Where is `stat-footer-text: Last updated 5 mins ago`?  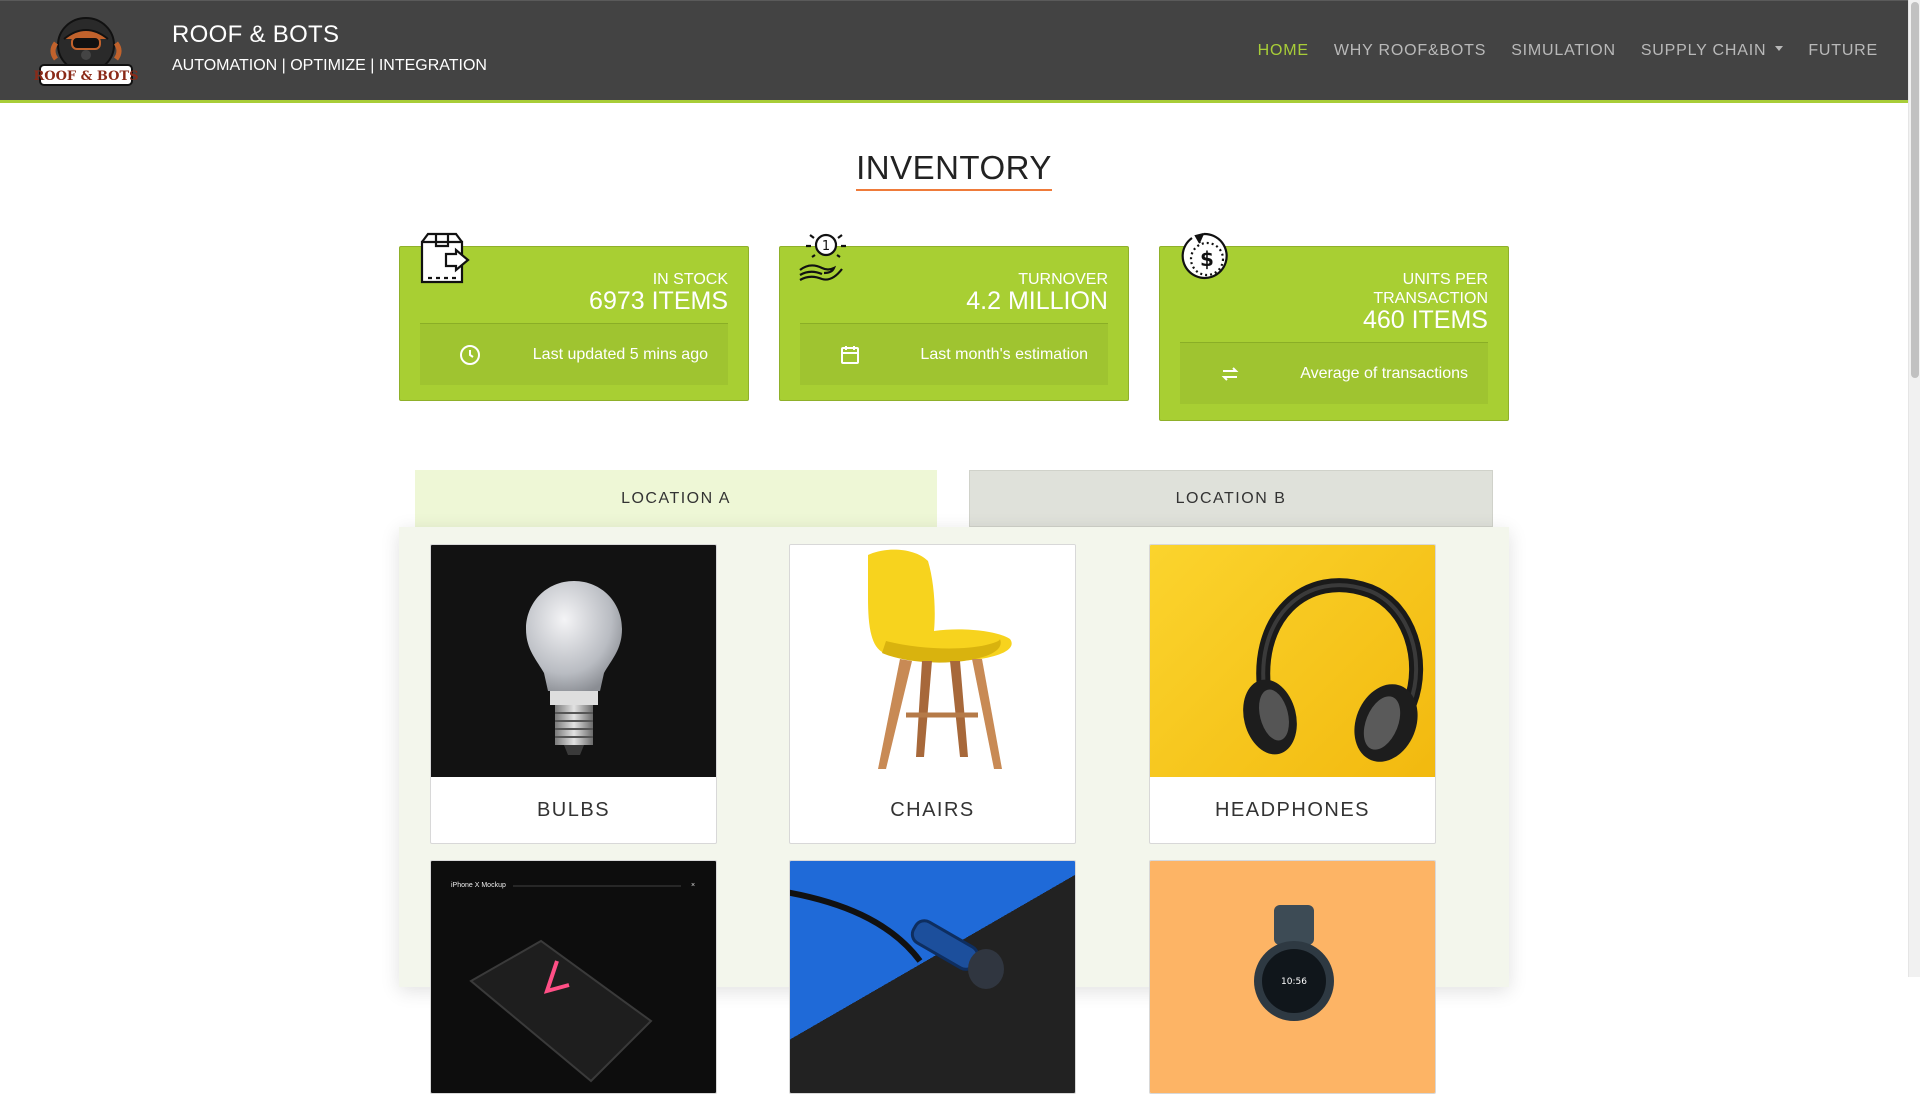 stat-footer-text: Last updated 5 mins ago is located at coordinates (620, 354).